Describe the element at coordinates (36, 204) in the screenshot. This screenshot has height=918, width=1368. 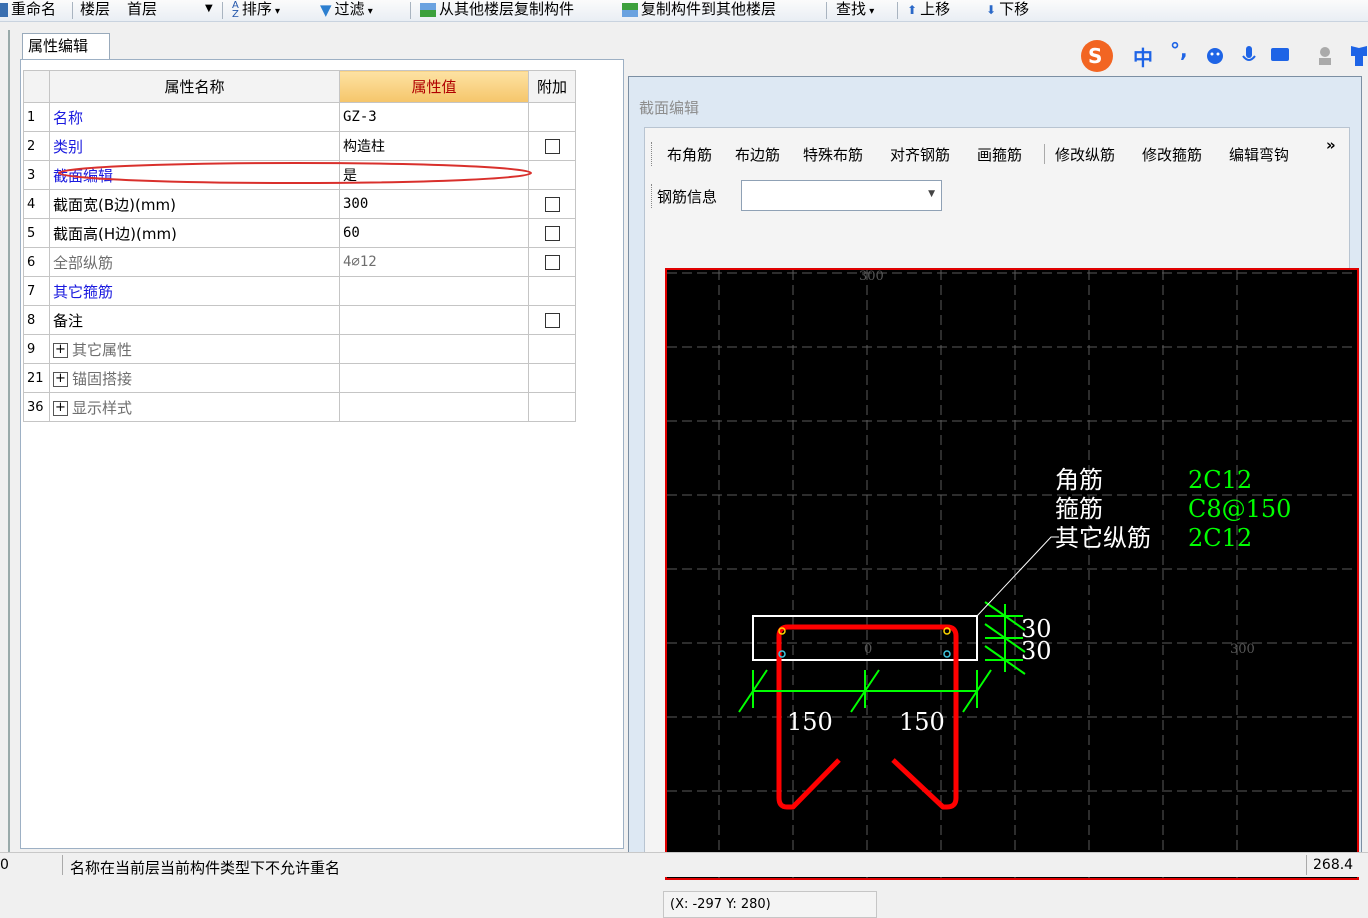
I see `row-number: 4` at that location.